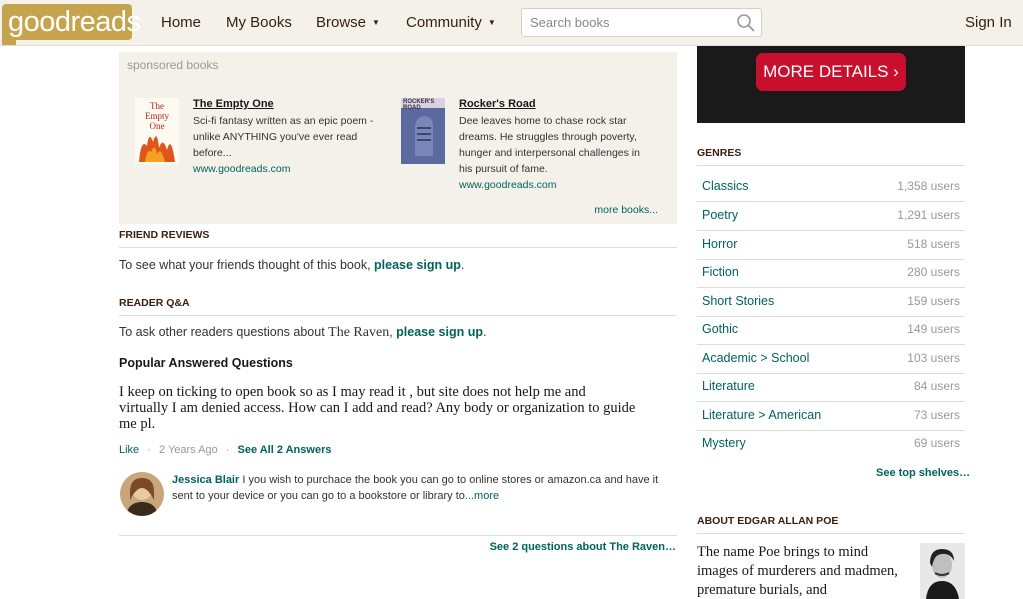 Image resolution: width=1023 pixels, height=599 pixels. I want to click on ad-book-cover: The Empty One, so click(157, 131).